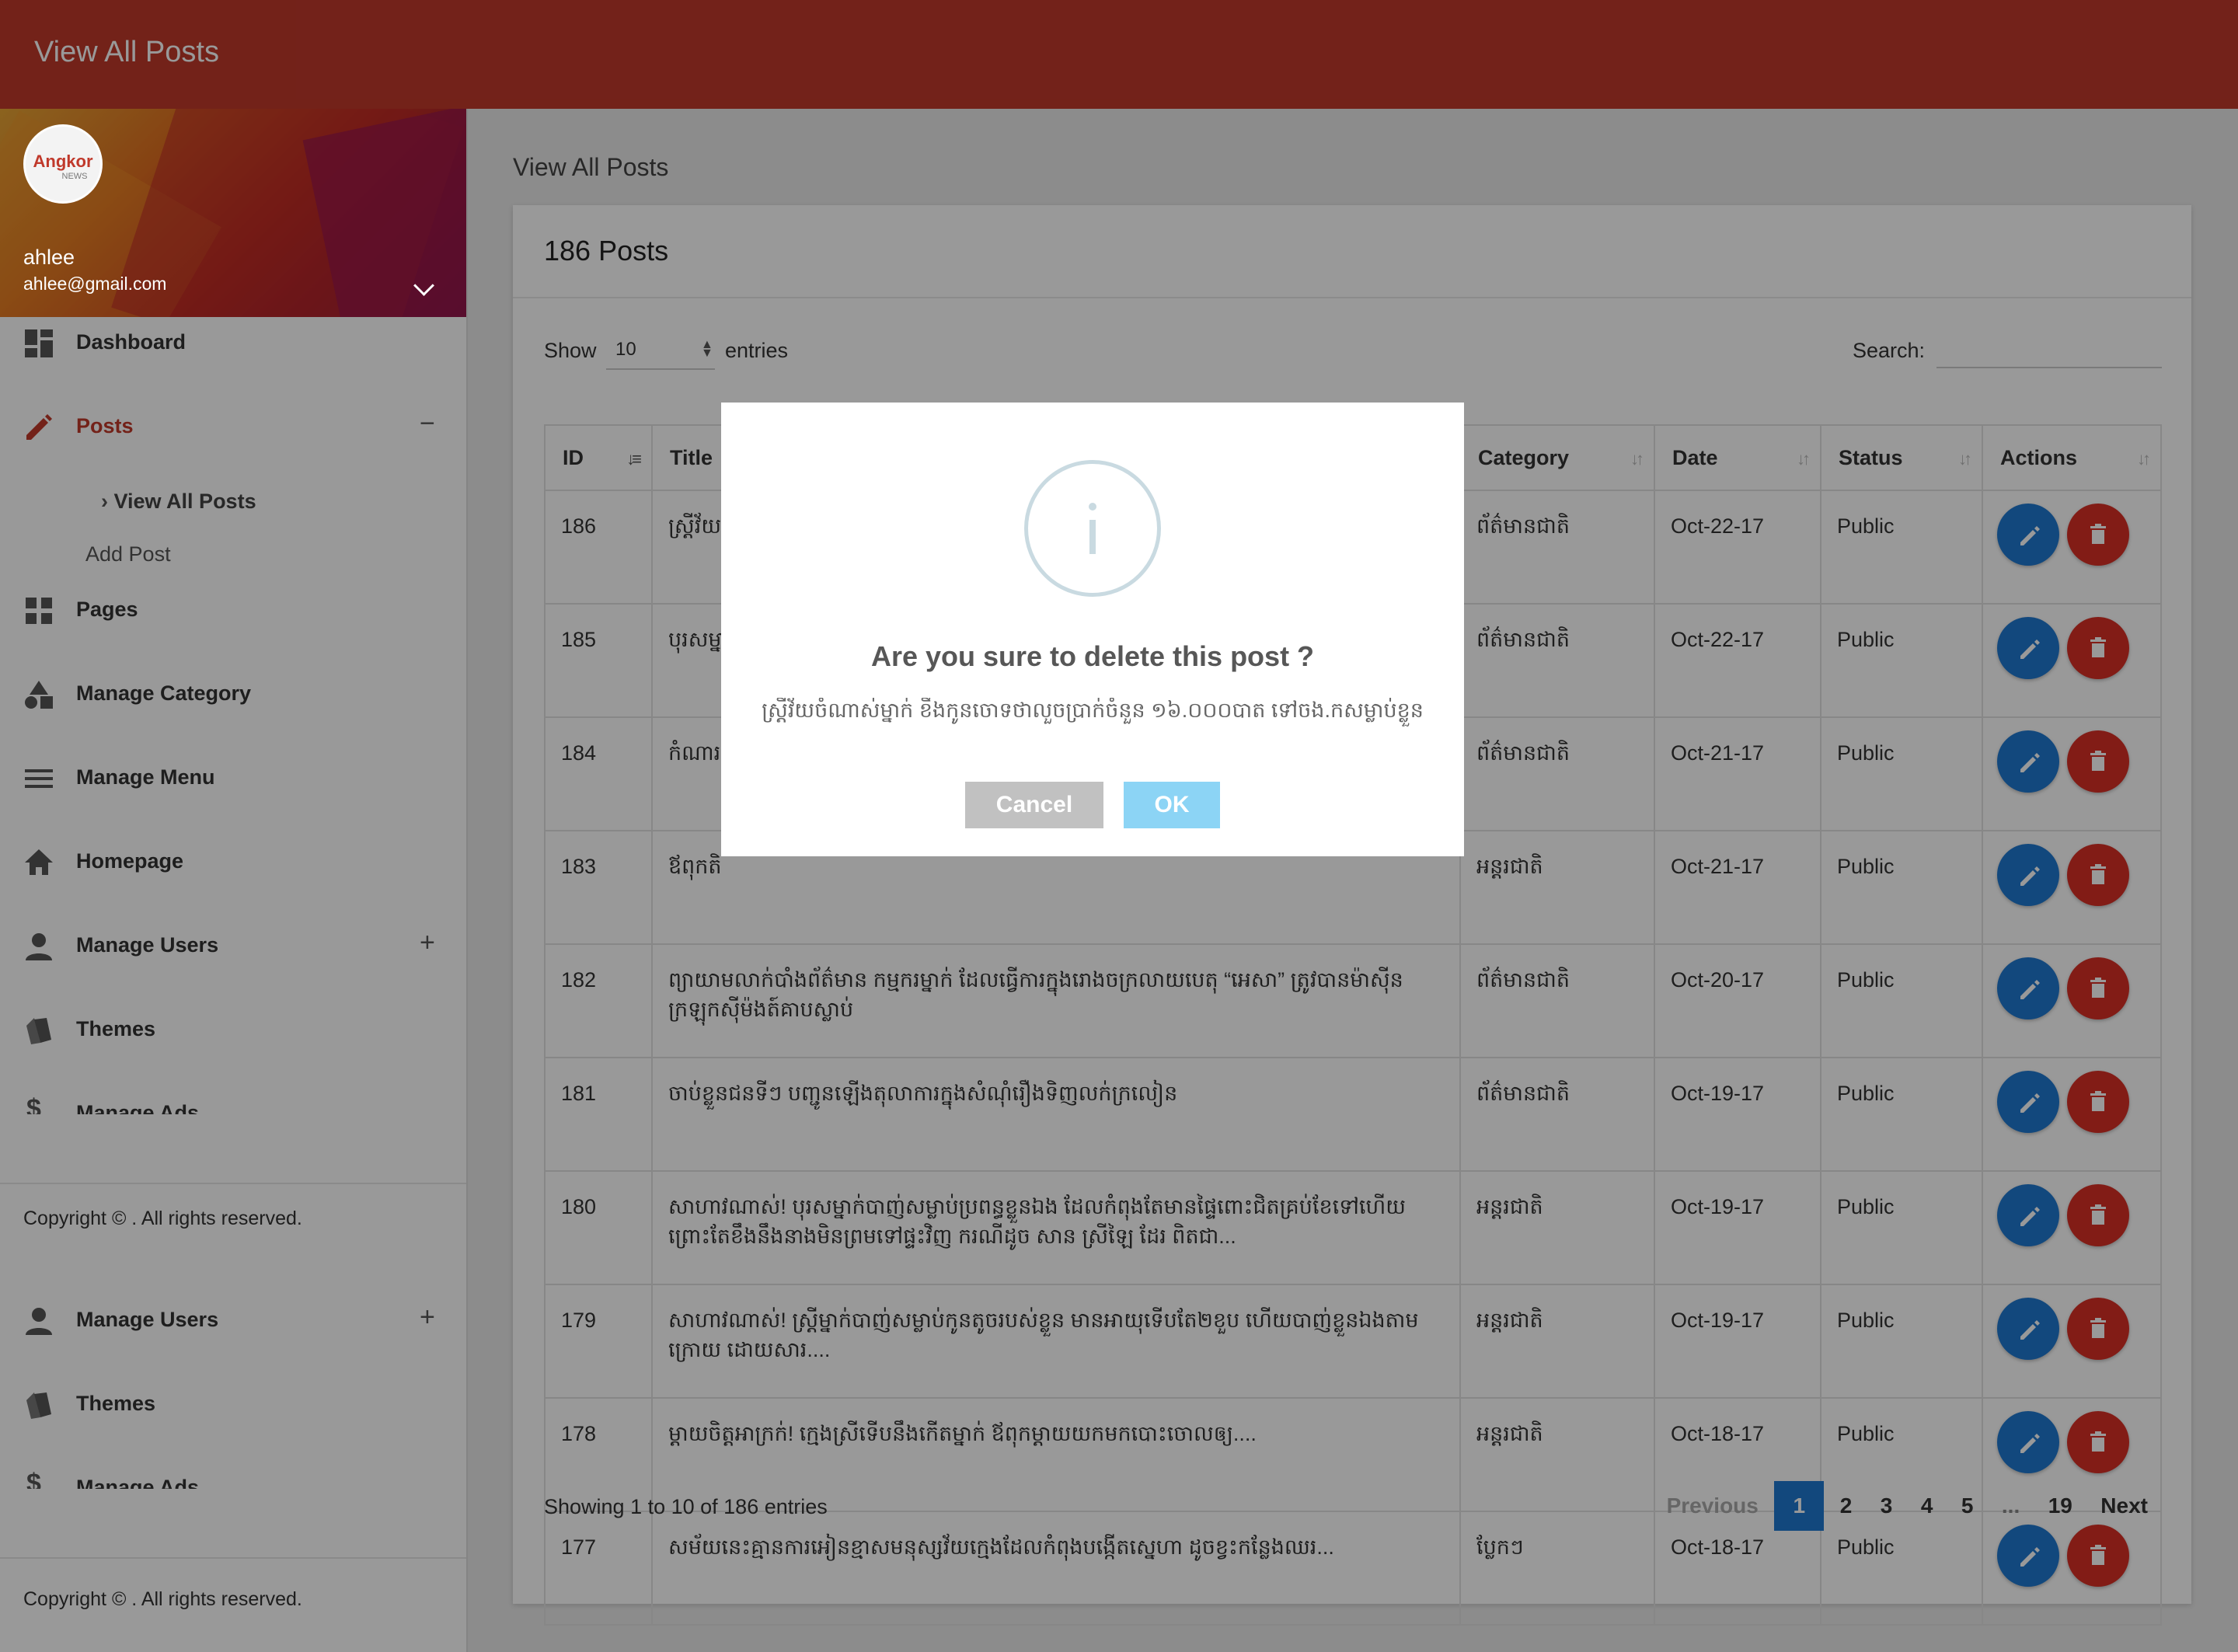 The image size is (2238, 1652). I want to click on logo-text: Angkor, so click(63, 161).